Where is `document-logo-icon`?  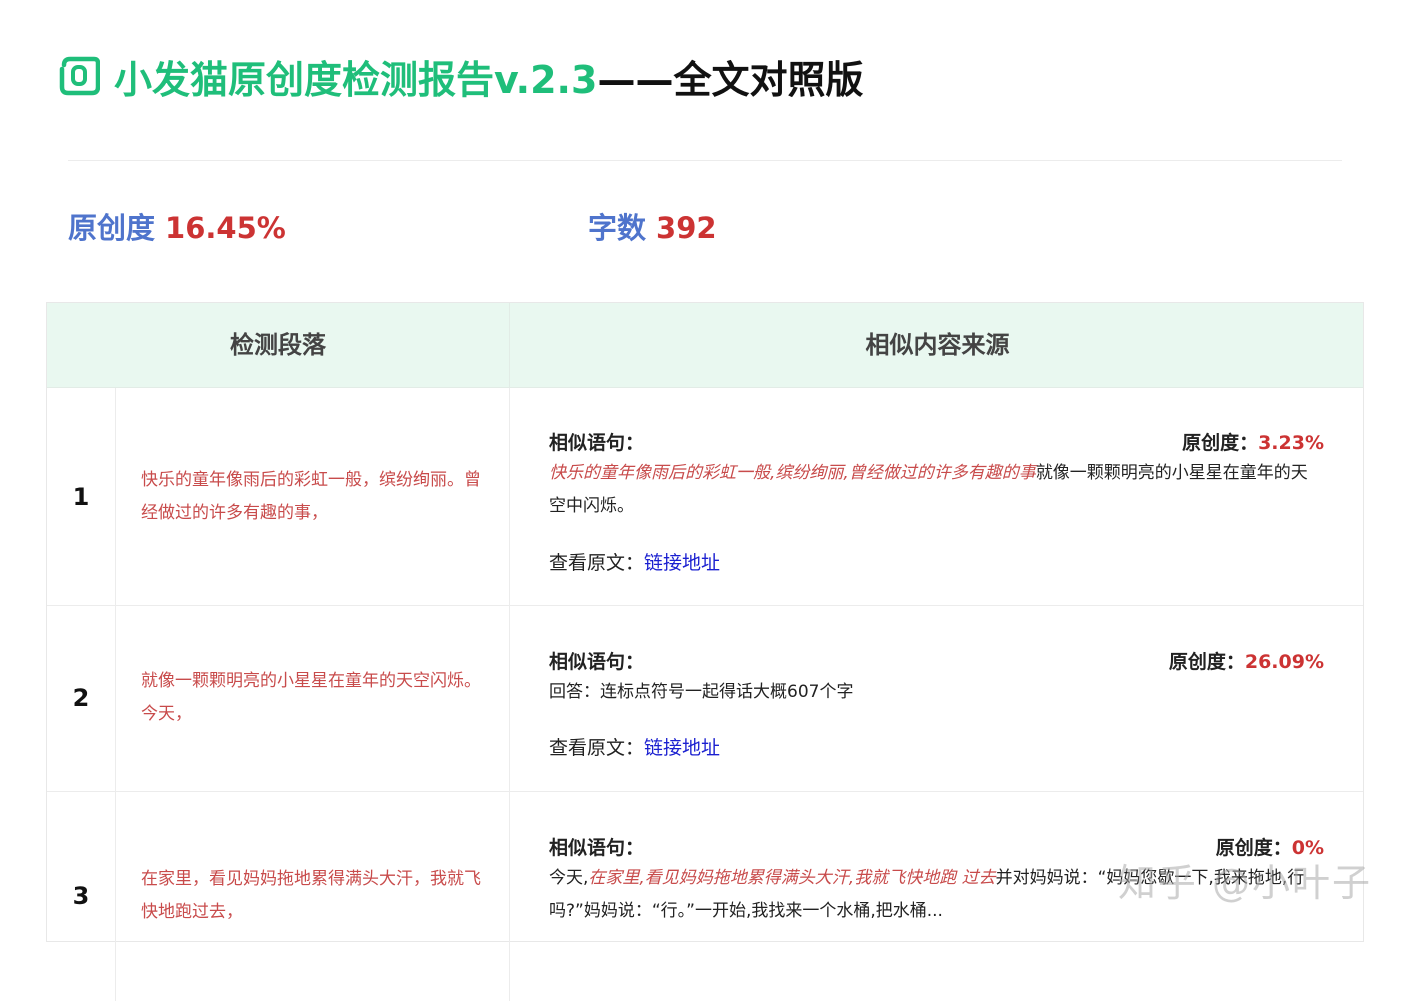 document-logo-icon is located at coordinates (79, 76).